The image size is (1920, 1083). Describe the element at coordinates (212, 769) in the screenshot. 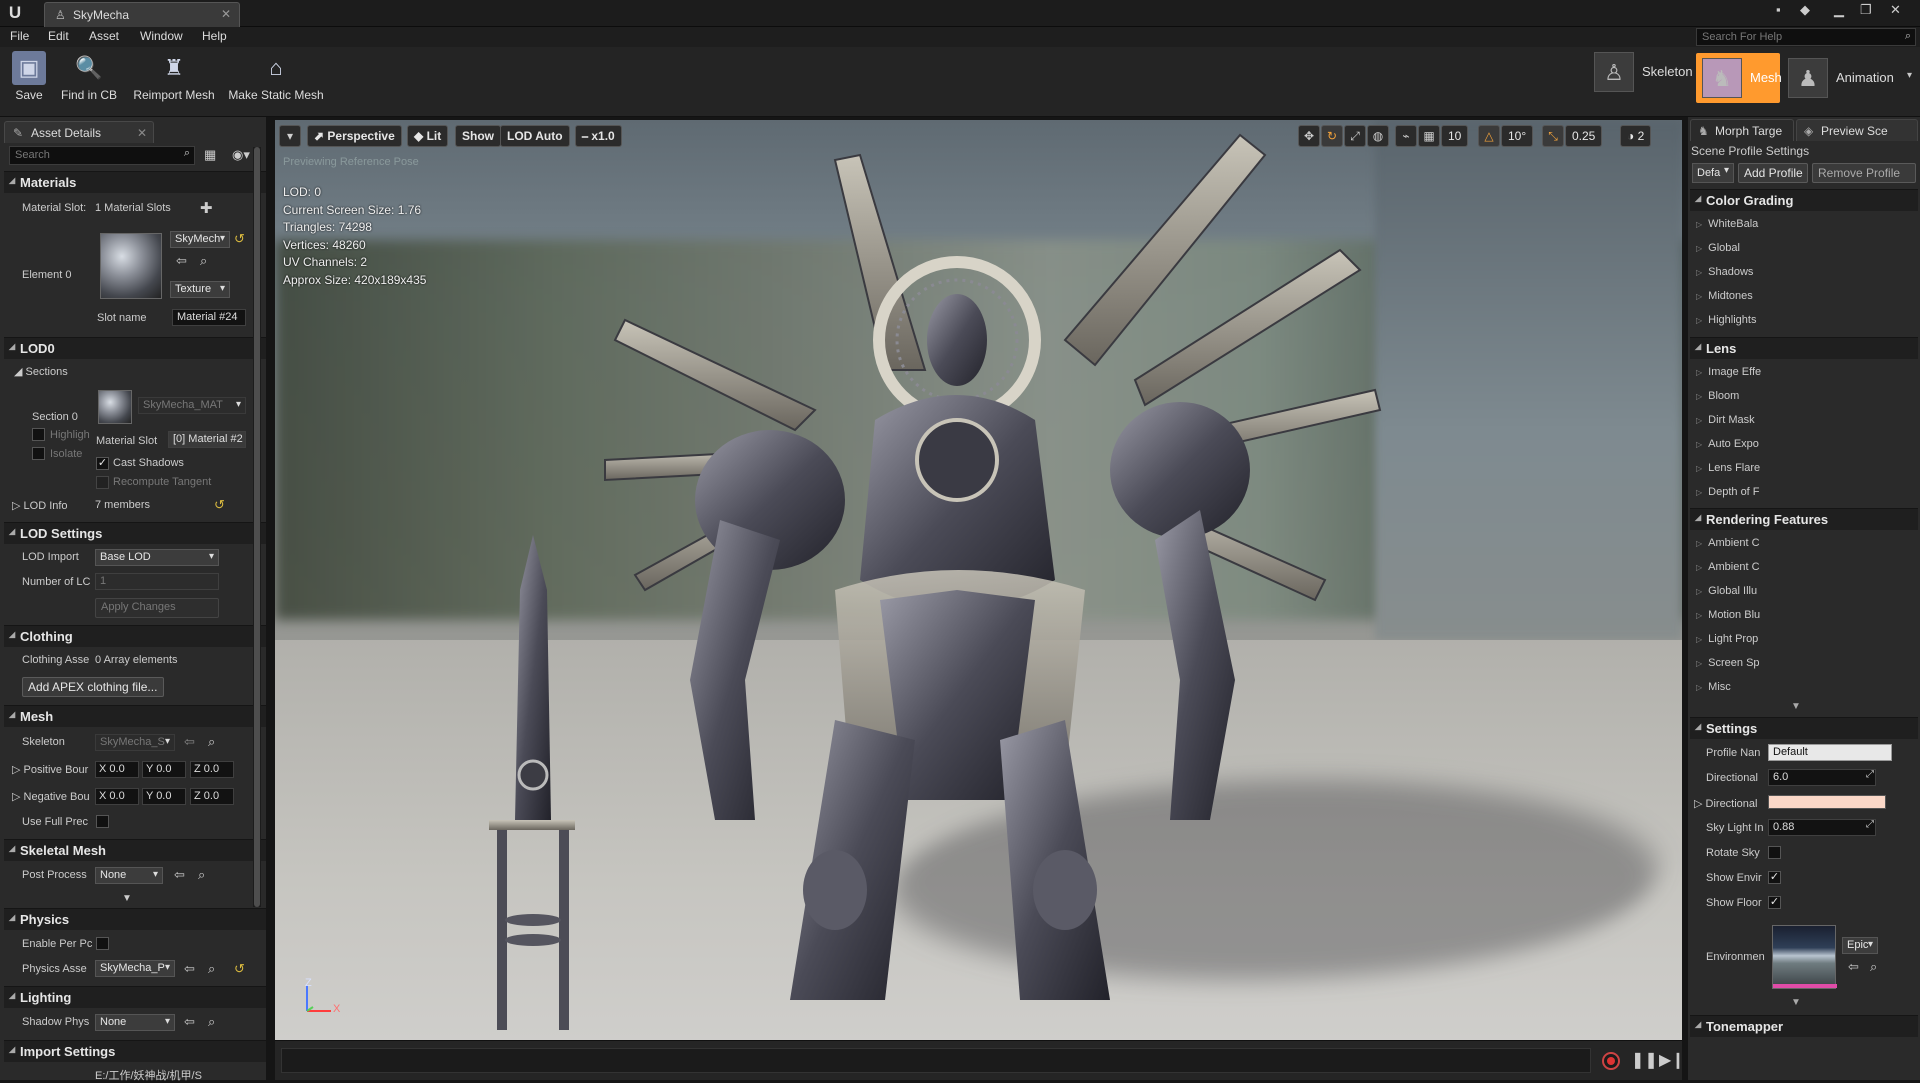

I see `positive-bounds-z: Z 0.0` at that location.